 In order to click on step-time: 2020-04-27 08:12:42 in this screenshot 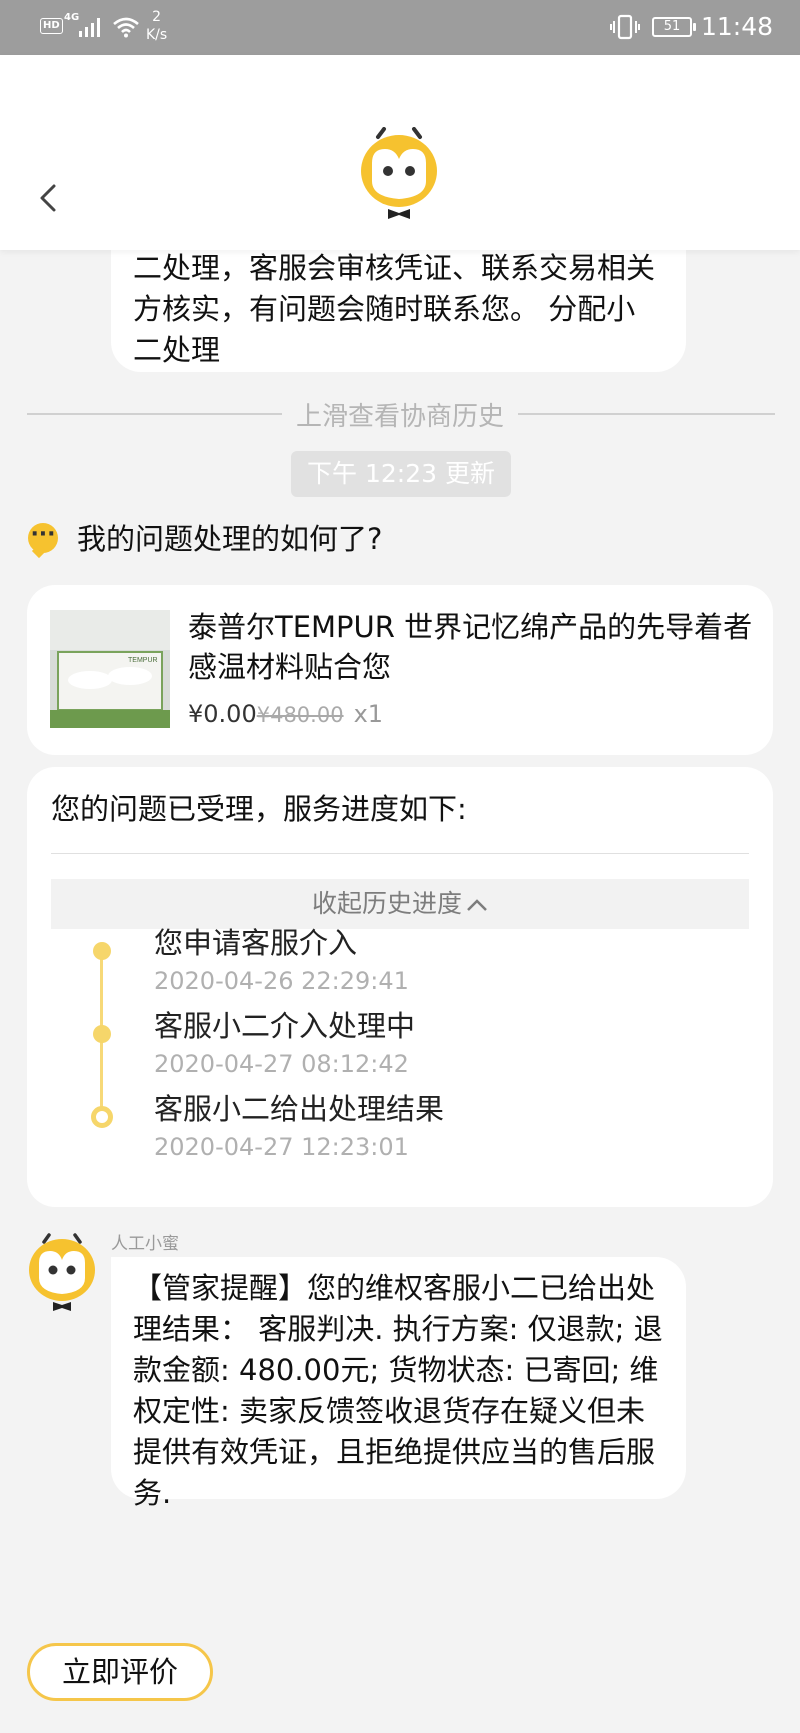, I will do `click(281, 1064)`.